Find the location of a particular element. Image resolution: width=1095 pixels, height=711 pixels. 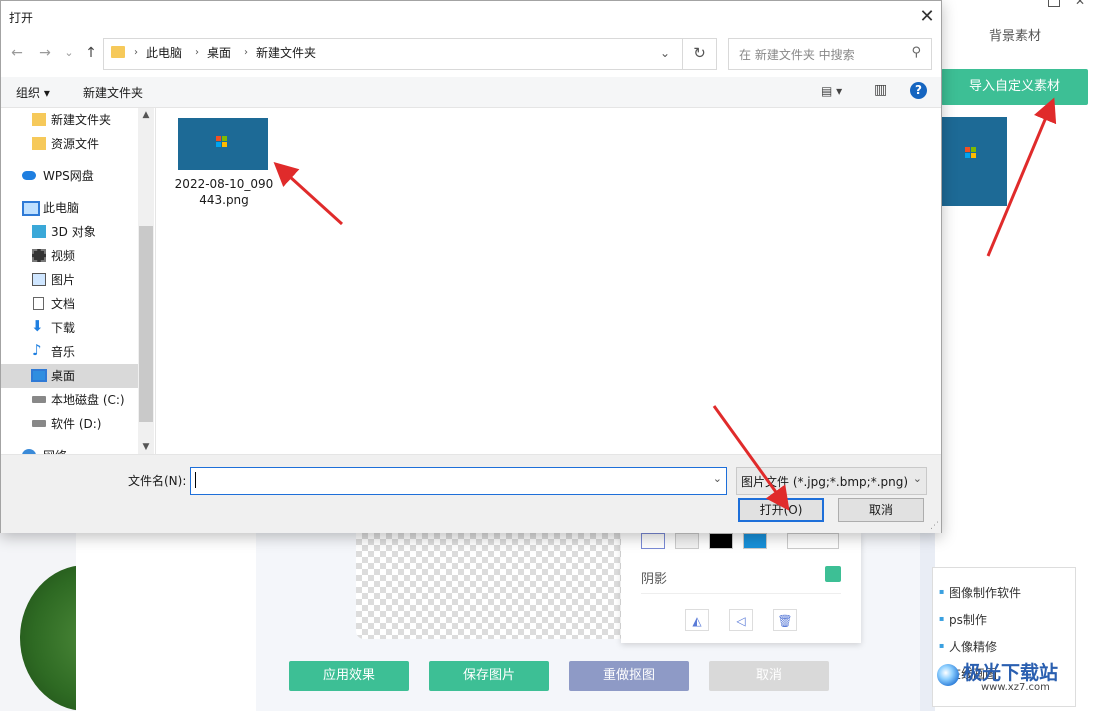

sidebar-item-label: 此电脑 is located at coordinates (61, 208).